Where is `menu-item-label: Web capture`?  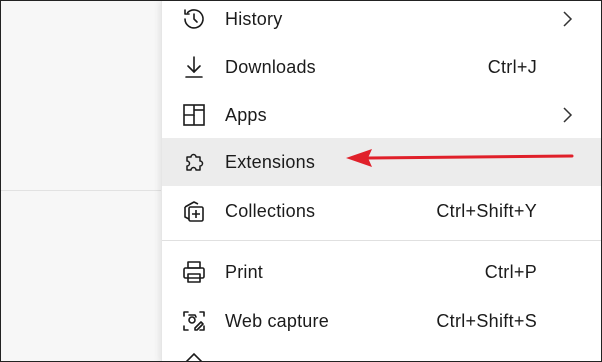
menu-item-label: Web capture is located at coordinates (277, 320).